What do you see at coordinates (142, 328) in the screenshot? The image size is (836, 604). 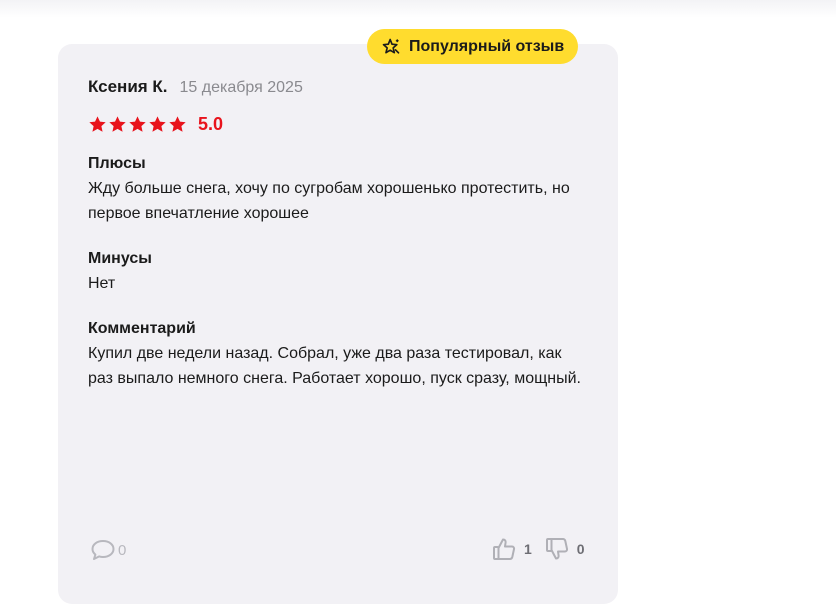 I see `comment-title: Комментарий` at bounding box center [142, 328].